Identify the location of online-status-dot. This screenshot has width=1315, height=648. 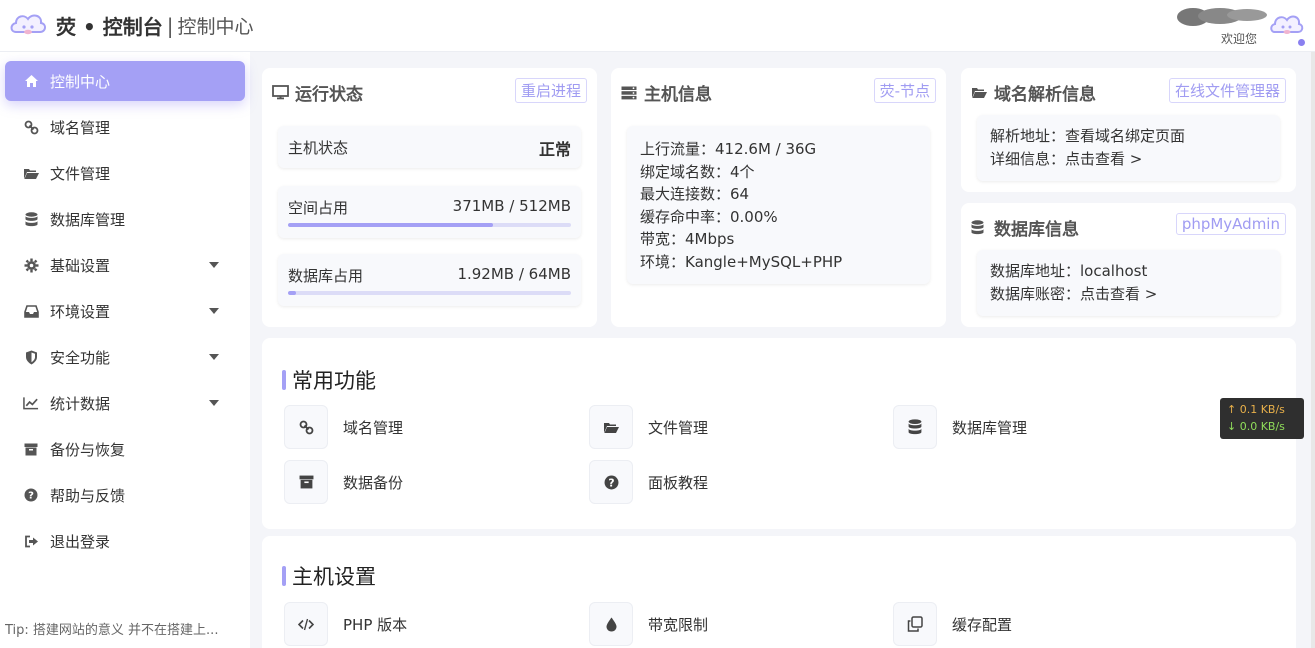
(1301, 42).